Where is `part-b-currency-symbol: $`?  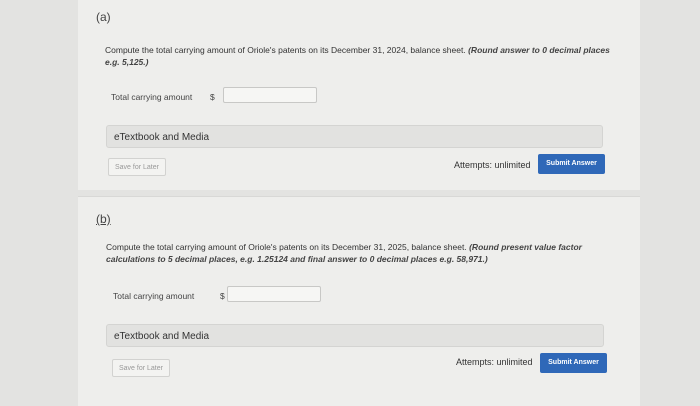 part-b-currency-symbol: $ is located at coordinates (222, 296).